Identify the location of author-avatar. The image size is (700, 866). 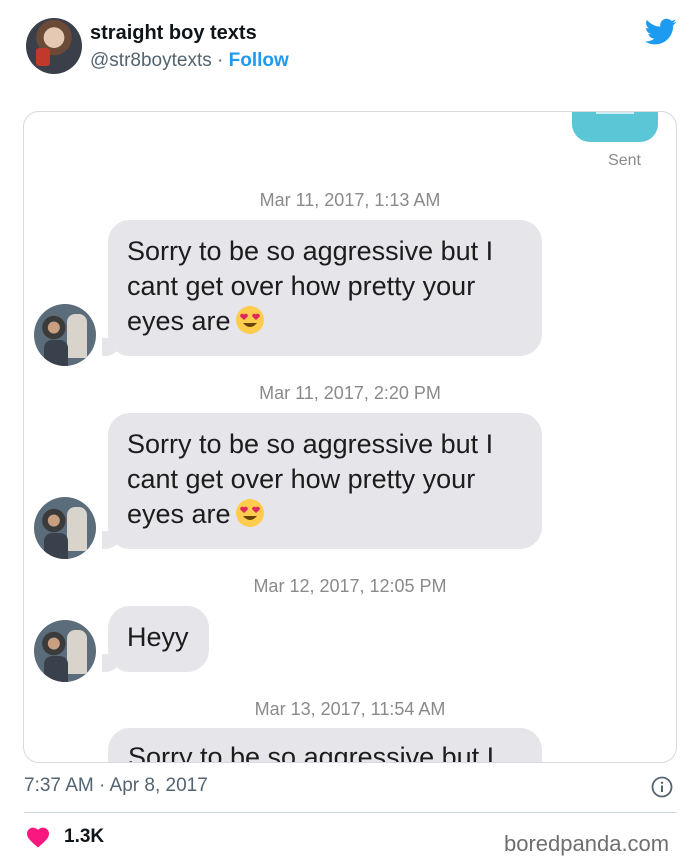
(54, 46).